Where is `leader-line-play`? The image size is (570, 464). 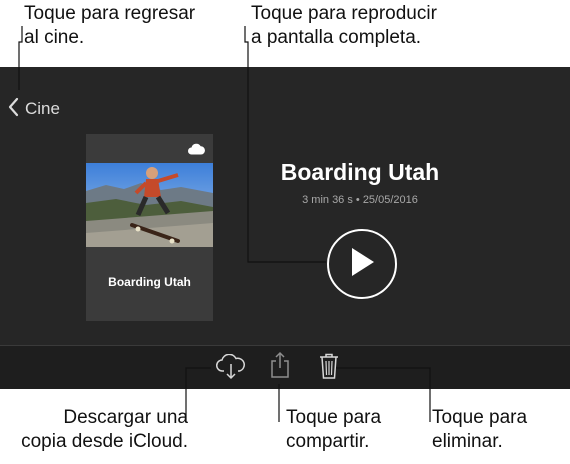 leader-line-play is located at coordinates (285, 144).